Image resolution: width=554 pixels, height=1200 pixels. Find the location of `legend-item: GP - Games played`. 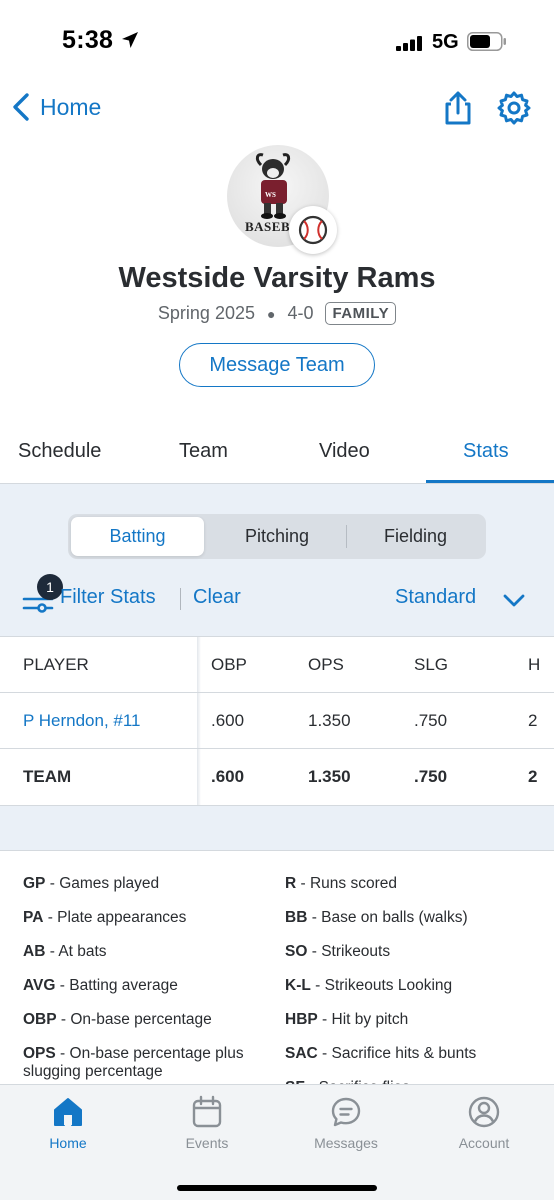

legend-item: GP - Games played is located at coordinates (91, 883).